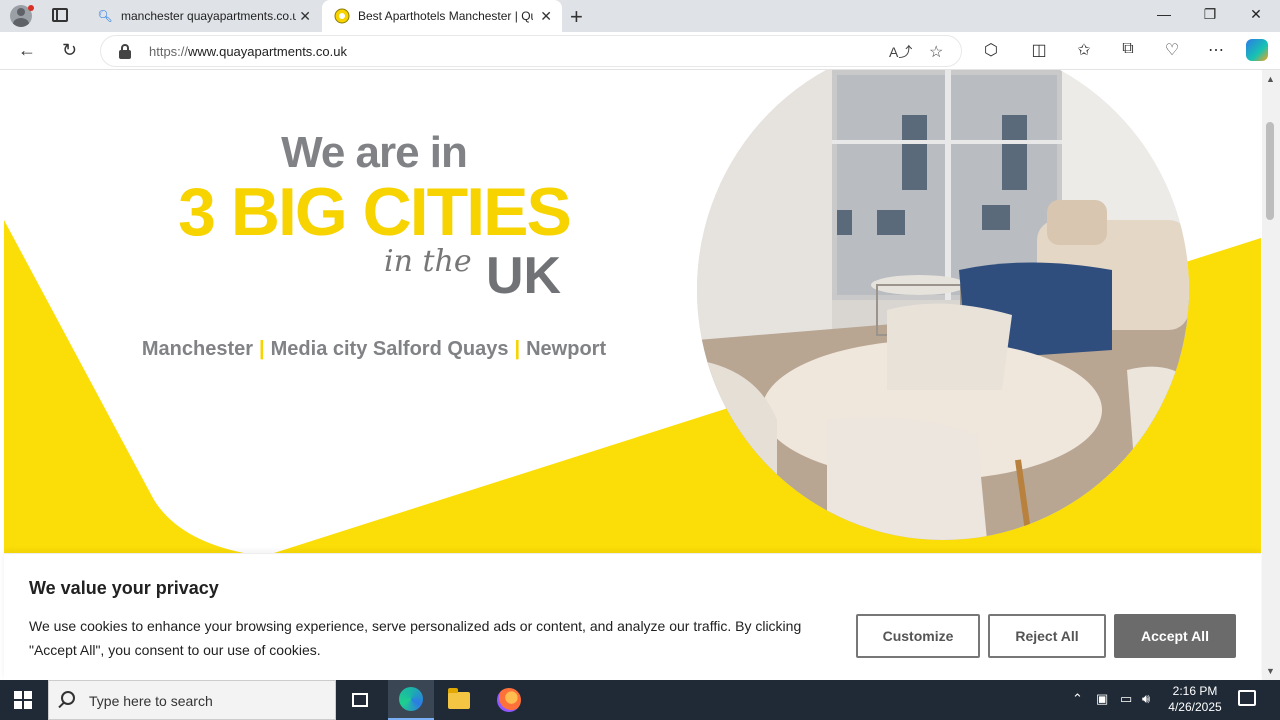 The image size is (1280, 720). What do you see at coordinates (1175, 636) in the screenshot?
I see `accept-all-button: Accept All` at bounding box center [1175, 636].